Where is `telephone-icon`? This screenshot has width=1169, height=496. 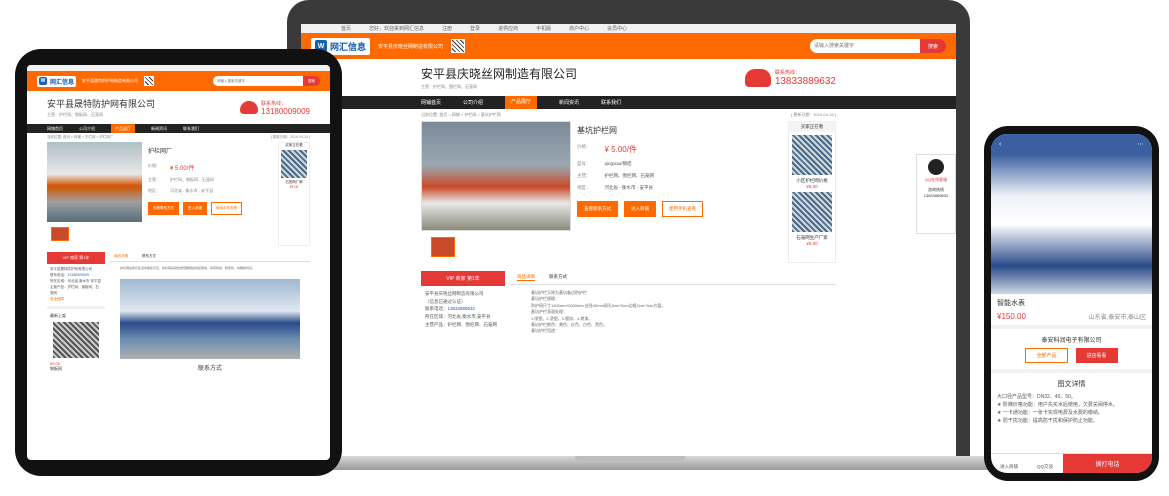 telephone-icon is located at coordinates (249, 107).